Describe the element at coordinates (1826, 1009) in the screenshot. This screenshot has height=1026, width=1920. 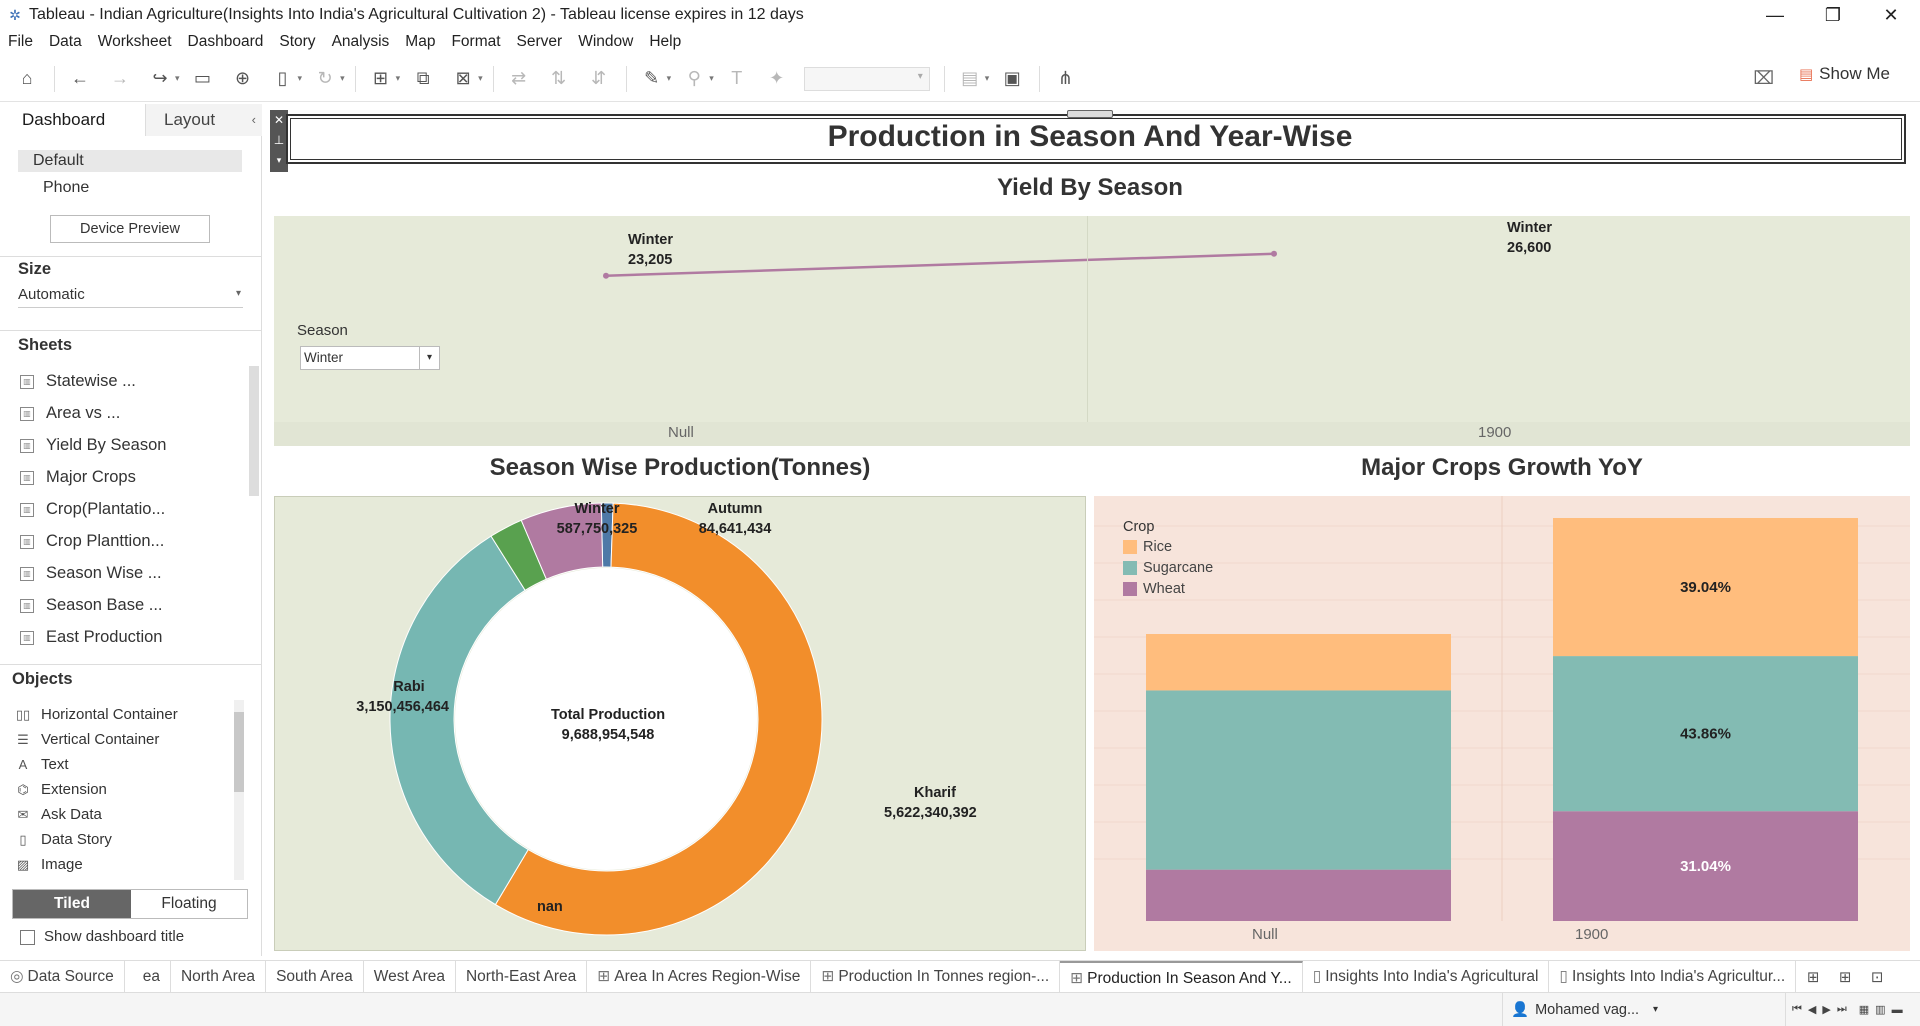
I see `next-sheet-icon: ▶` at that location.